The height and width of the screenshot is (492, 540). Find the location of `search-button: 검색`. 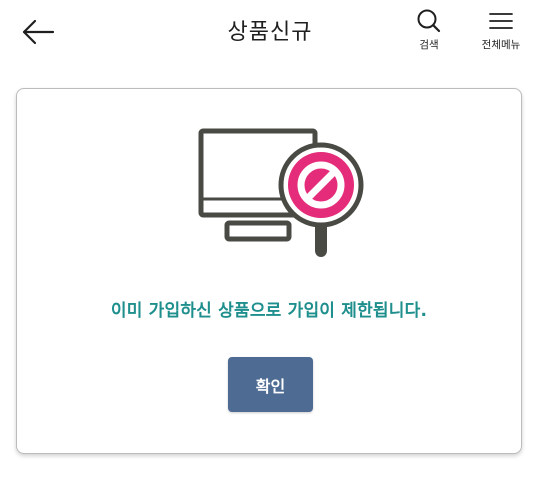

search-button: 검색 is located at coordinates (429, 30).